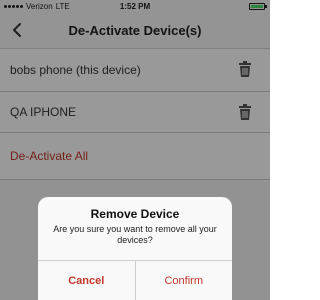  Describe the element at coordinates (135, 214) in the screenshot. I see `dialog-title: Remove Device` at that location.